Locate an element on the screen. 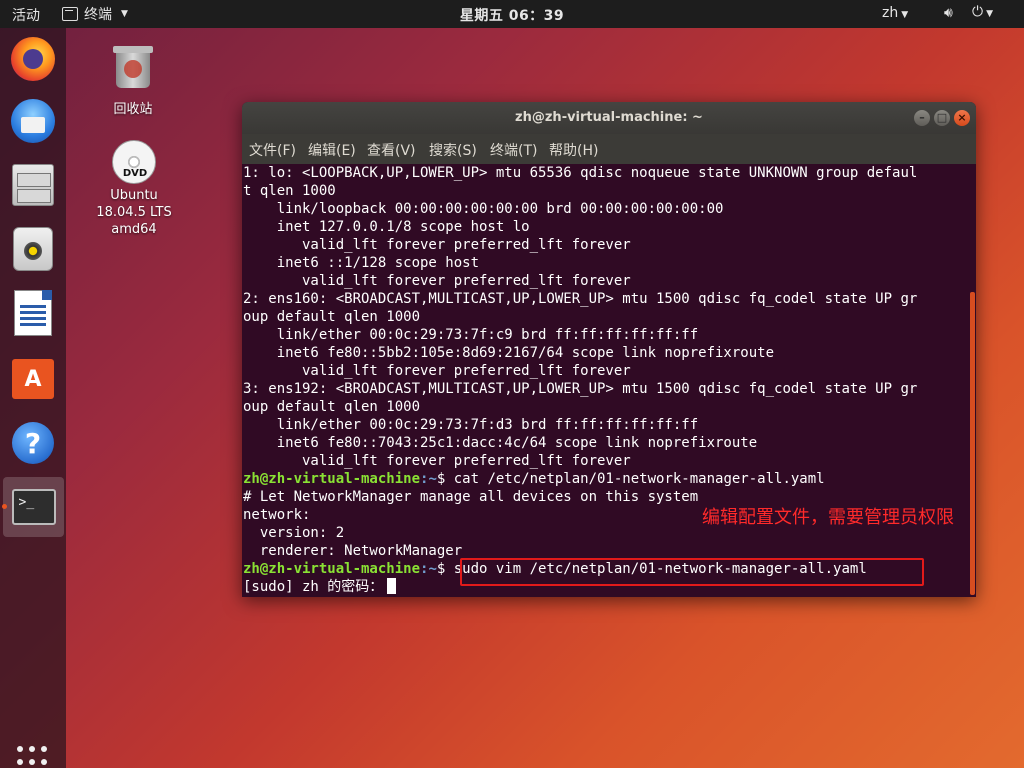 The height and width of the screenshot is (768, 1024). dvd-text: DVD is located at coordinates (135, 173).